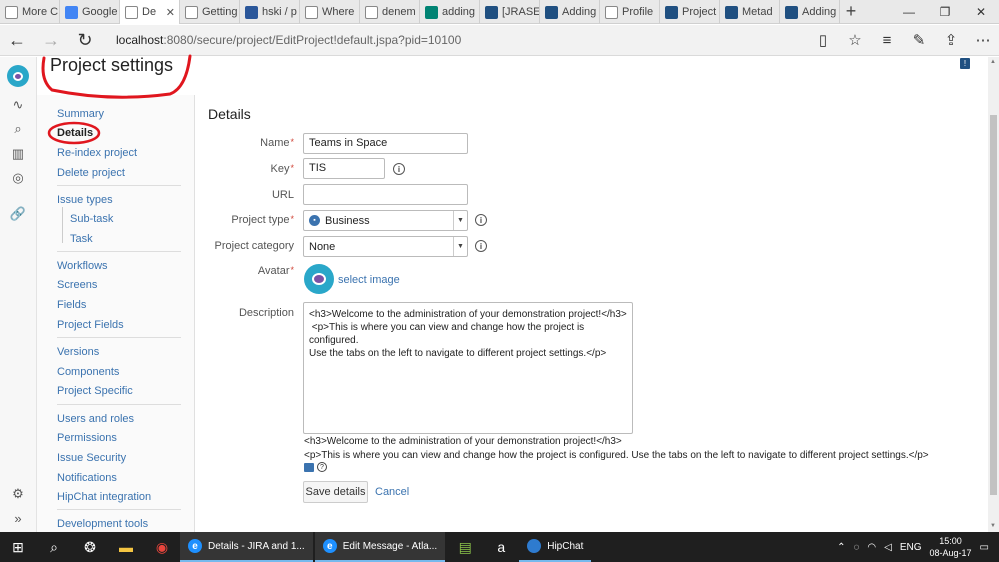  What do you see at coordinates (18, 214) in the screenshot?
I see `link-icon: 🔗` at bounding box center [18, 214].